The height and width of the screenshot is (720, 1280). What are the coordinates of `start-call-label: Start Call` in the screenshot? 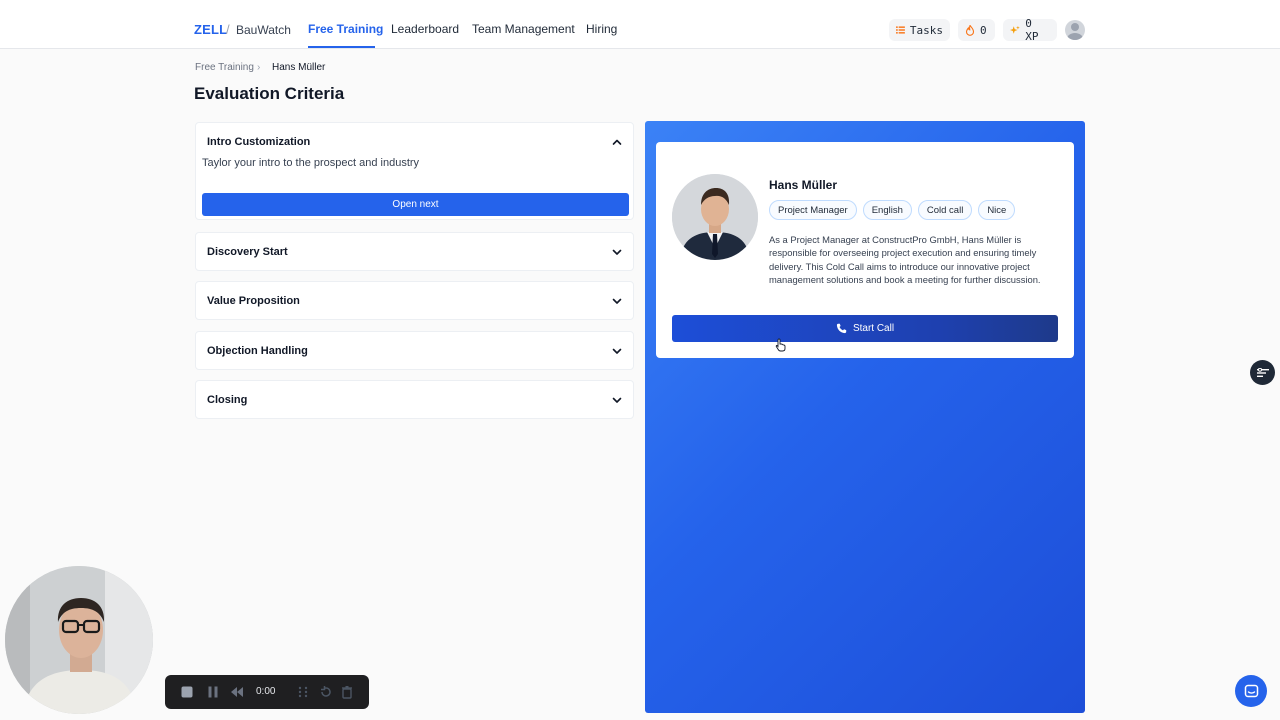 It's located at (873, 328).